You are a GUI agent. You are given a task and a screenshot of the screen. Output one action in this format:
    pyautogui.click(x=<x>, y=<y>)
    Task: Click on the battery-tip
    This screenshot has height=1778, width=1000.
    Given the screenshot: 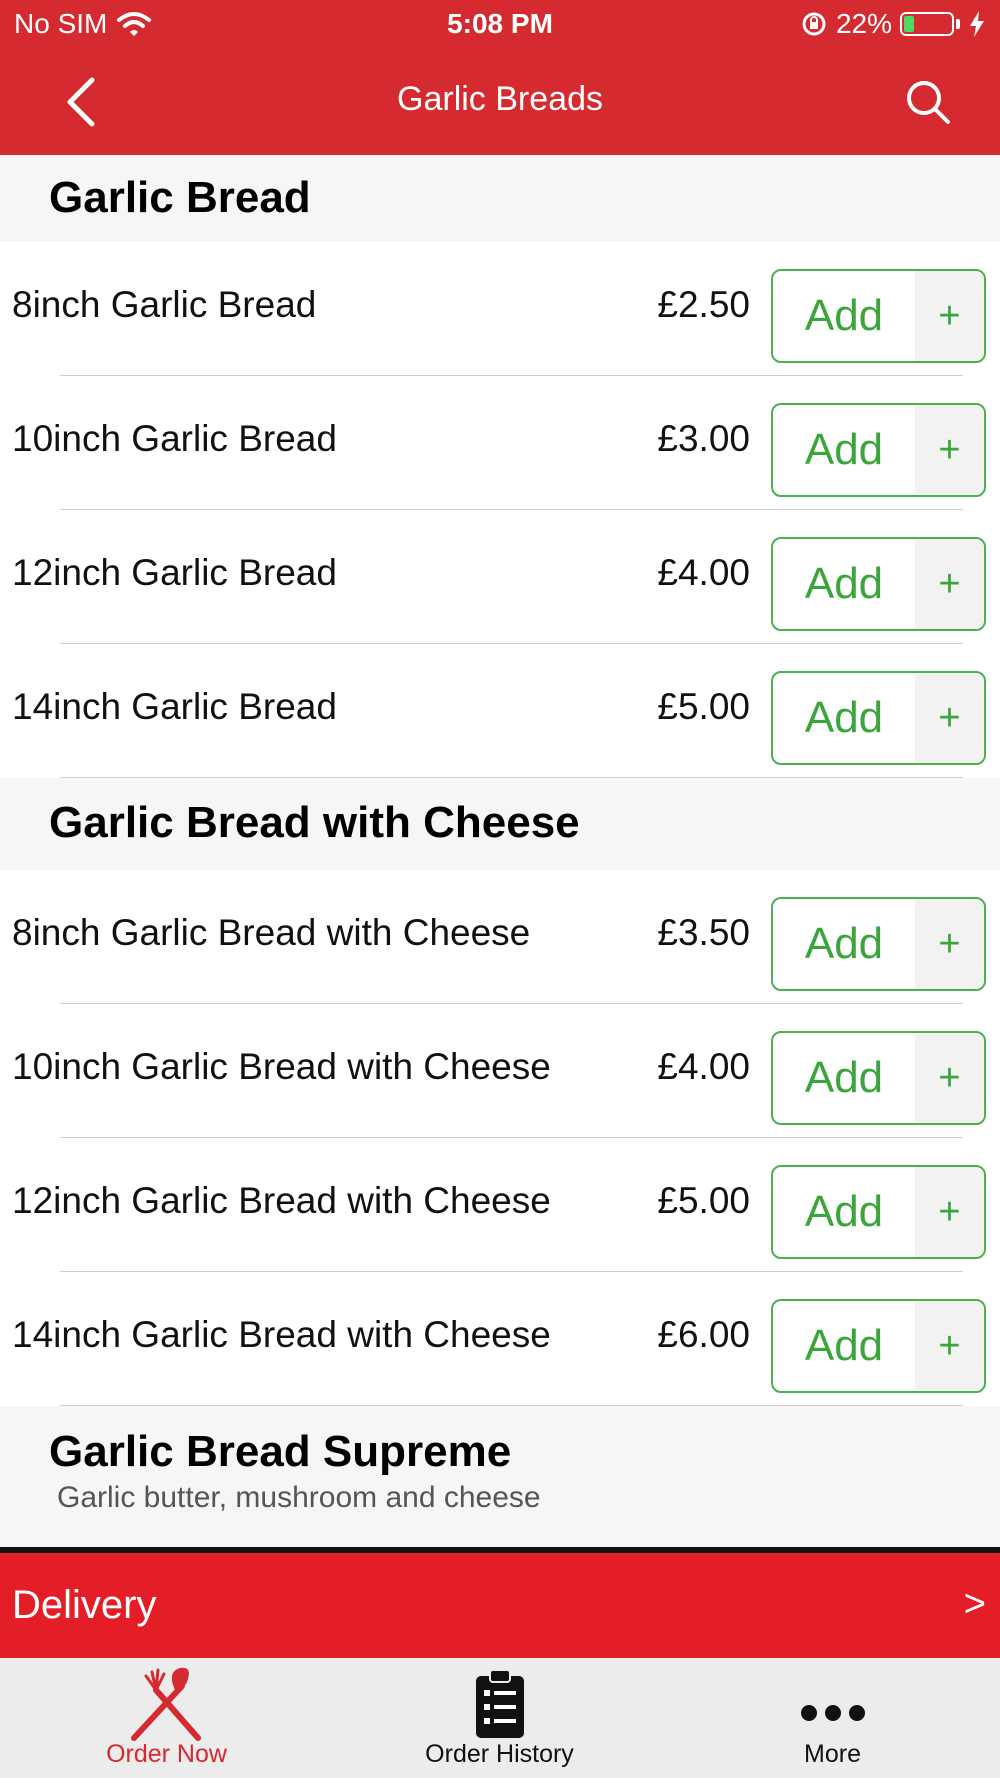 What is the action you would take?
    pyautogui.click(x=958, y=24)
    